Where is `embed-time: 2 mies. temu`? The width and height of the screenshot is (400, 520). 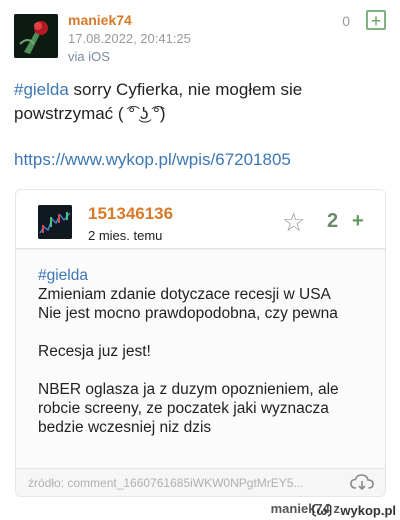 embed-time: 2 mies. temu is located at coordinates (125, 235).